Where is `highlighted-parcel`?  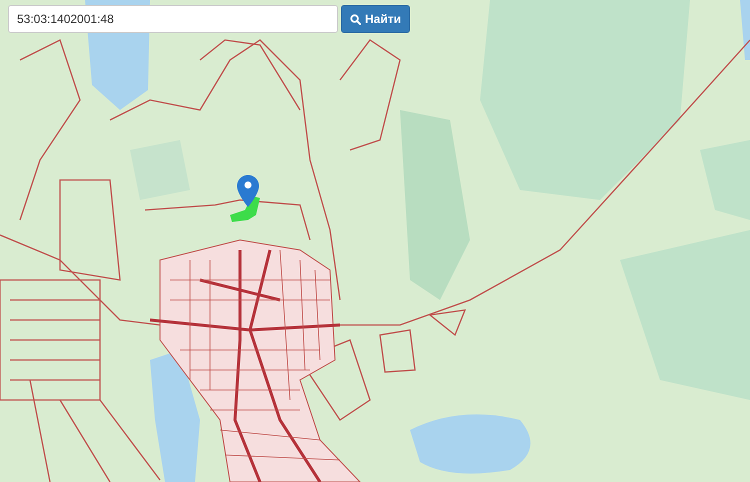 highlighted-parcel is located at coordinates (245, 209).